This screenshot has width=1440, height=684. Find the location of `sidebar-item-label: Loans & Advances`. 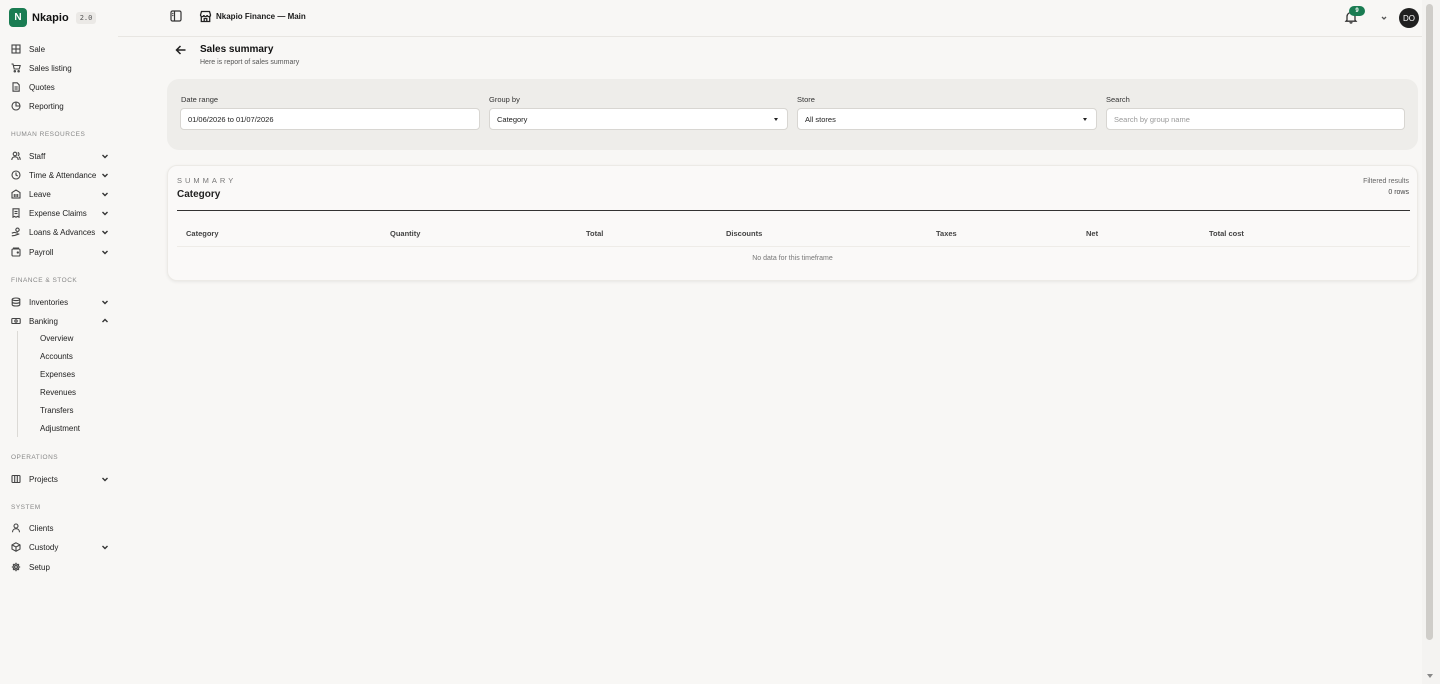

sidebar-item-label: Loans & Advances is located at coordinates (62, 232).